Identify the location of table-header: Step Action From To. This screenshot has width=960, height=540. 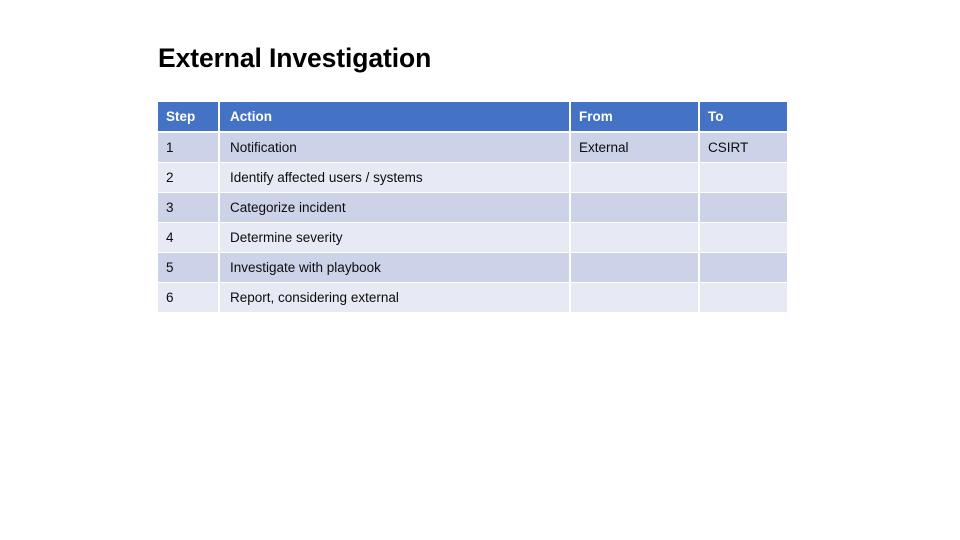
(472, 117).